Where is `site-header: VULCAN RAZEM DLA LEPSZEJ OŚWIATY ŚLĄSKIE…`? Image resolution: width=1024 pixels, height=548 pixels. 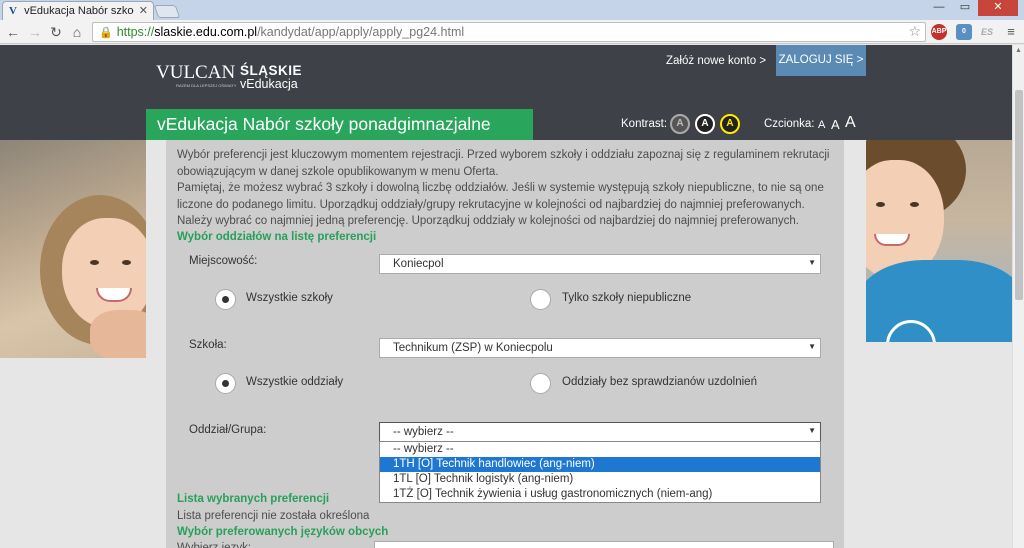 site-header: VULCAN RAZEM DLA LEPSZEJ OŚWIATY ŚLĄSKIE… is located at coordinates (506, 77).